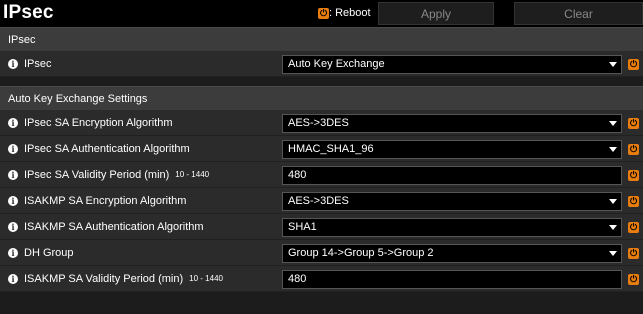  I want to click on setting-label: i IPsec SA Validity Period (min) 10 - 1440, so click(108, 175).